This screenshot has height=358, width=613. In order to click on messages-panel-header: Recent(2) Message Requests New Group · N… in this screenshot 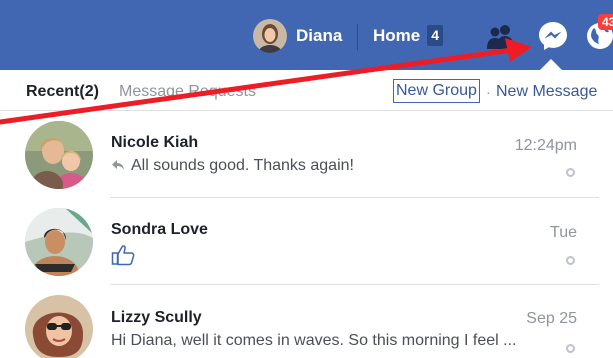, I will do `click(306, 90)`.